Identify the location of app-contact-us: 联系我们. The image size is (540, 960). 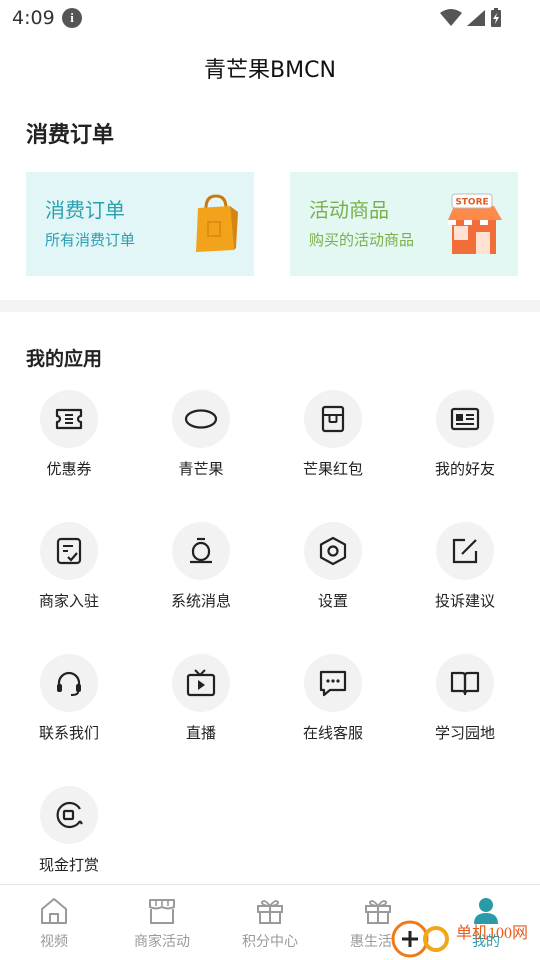
(69, 704).